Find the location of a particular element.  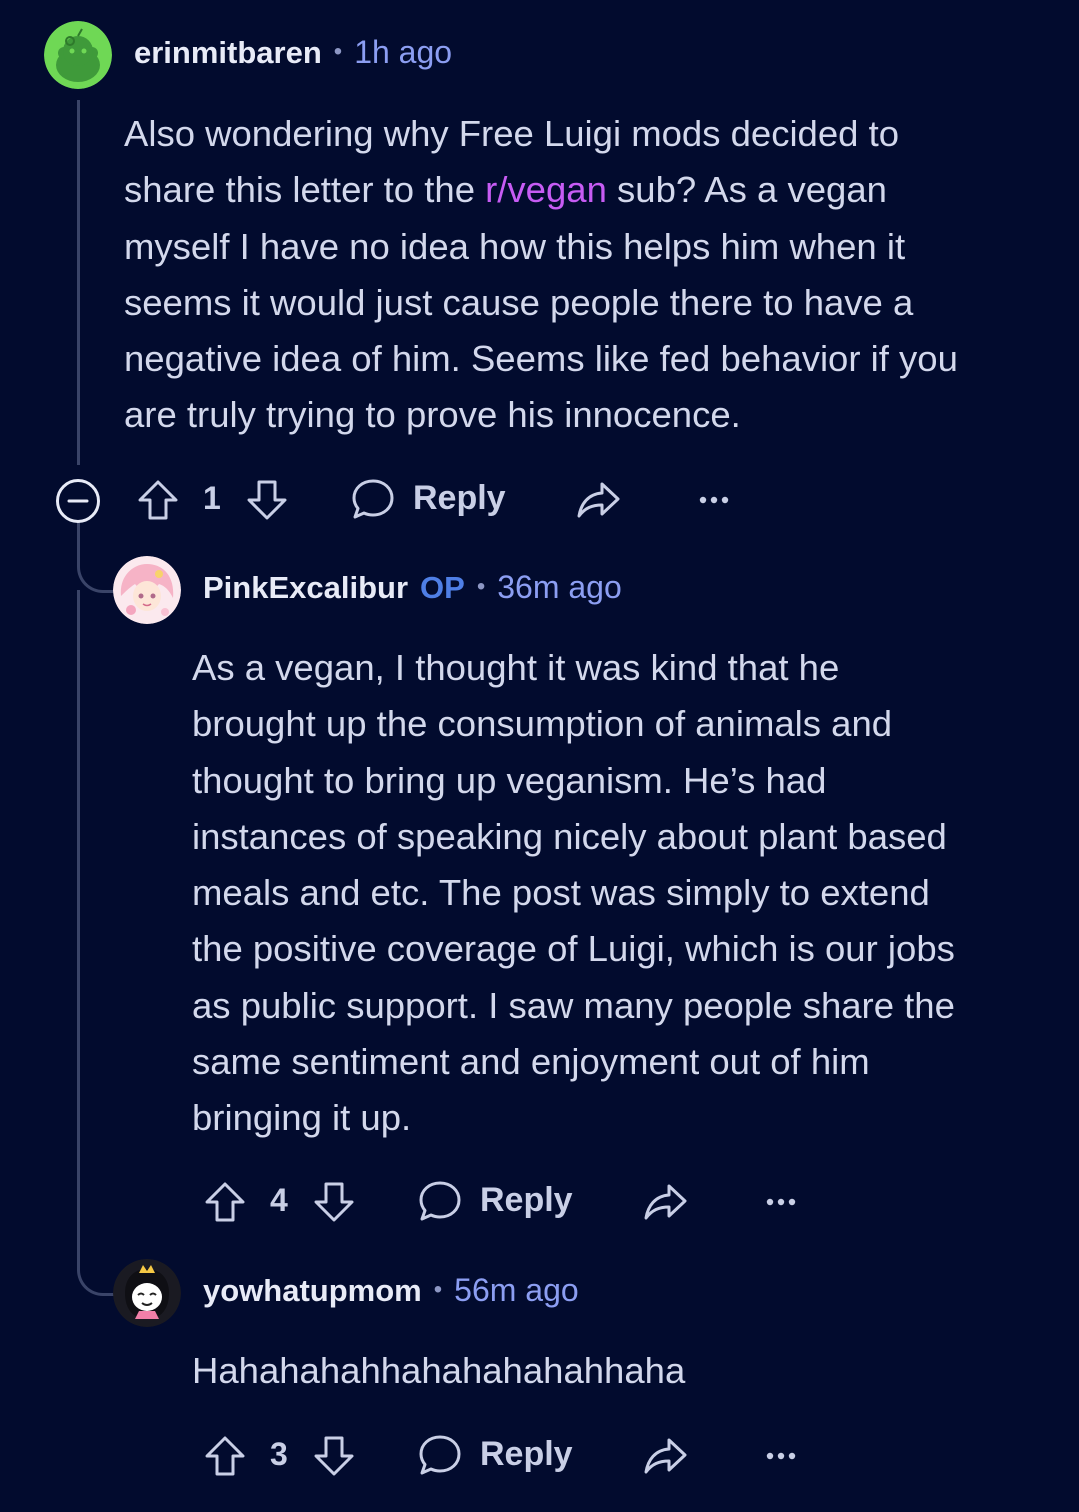

anime-avatar-icon is located at coordinates (147, 590).